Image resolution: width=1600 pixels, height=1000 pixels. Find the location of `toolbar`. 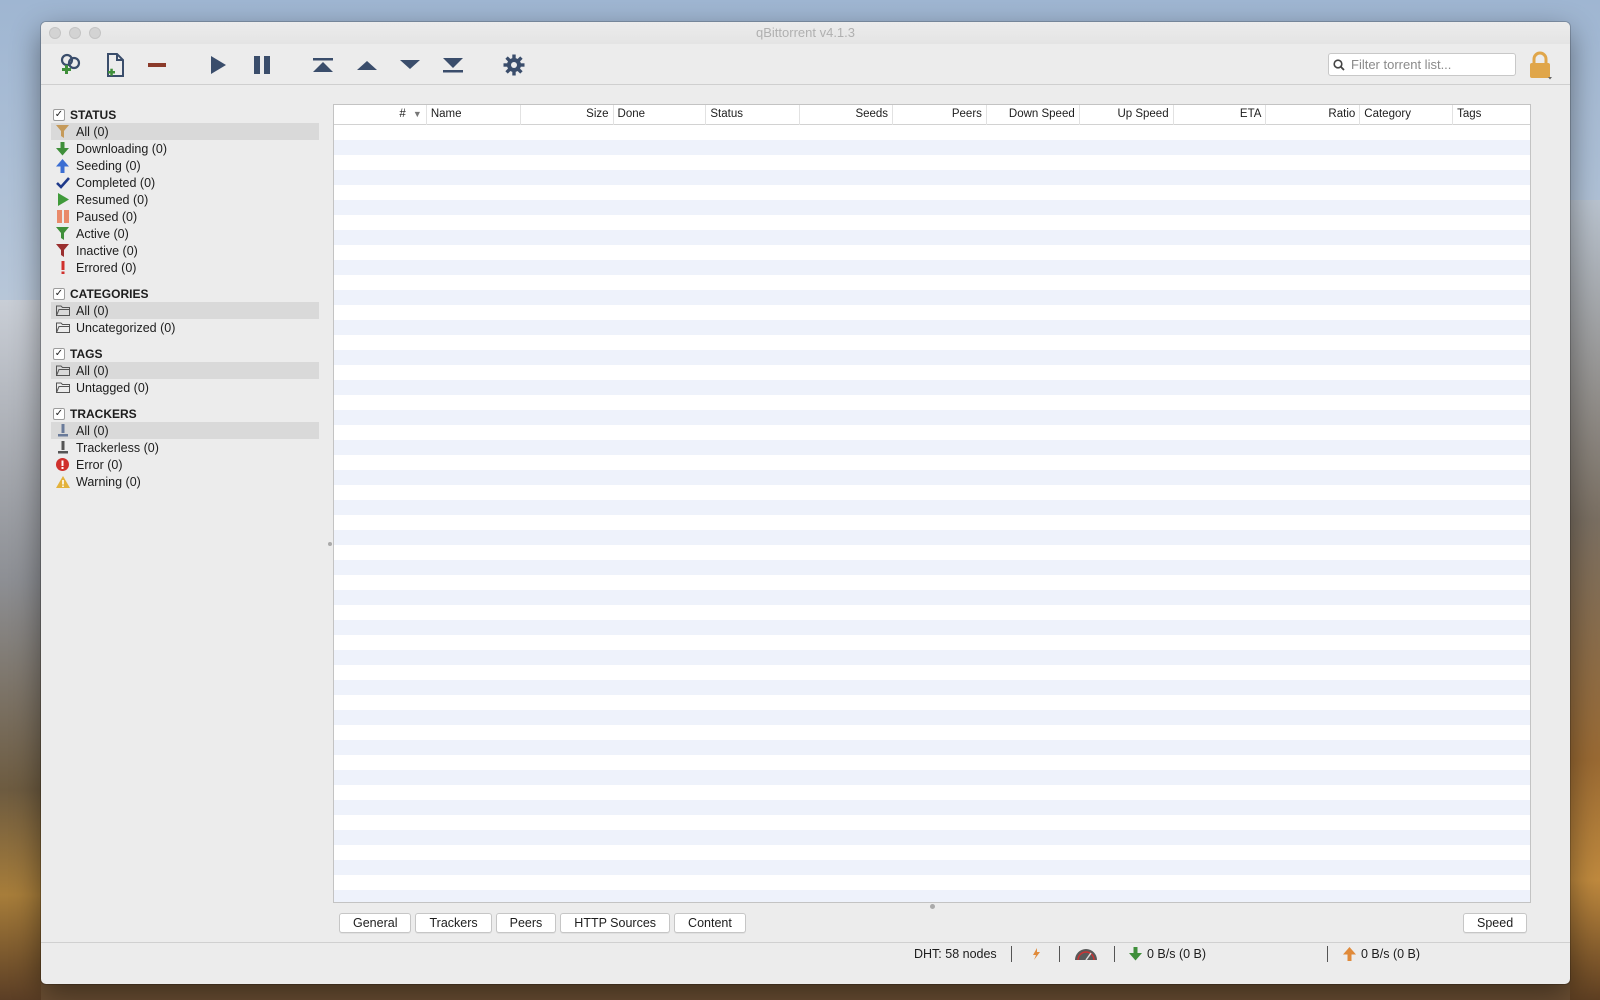

toolbar is located at coordinates (805, 64).